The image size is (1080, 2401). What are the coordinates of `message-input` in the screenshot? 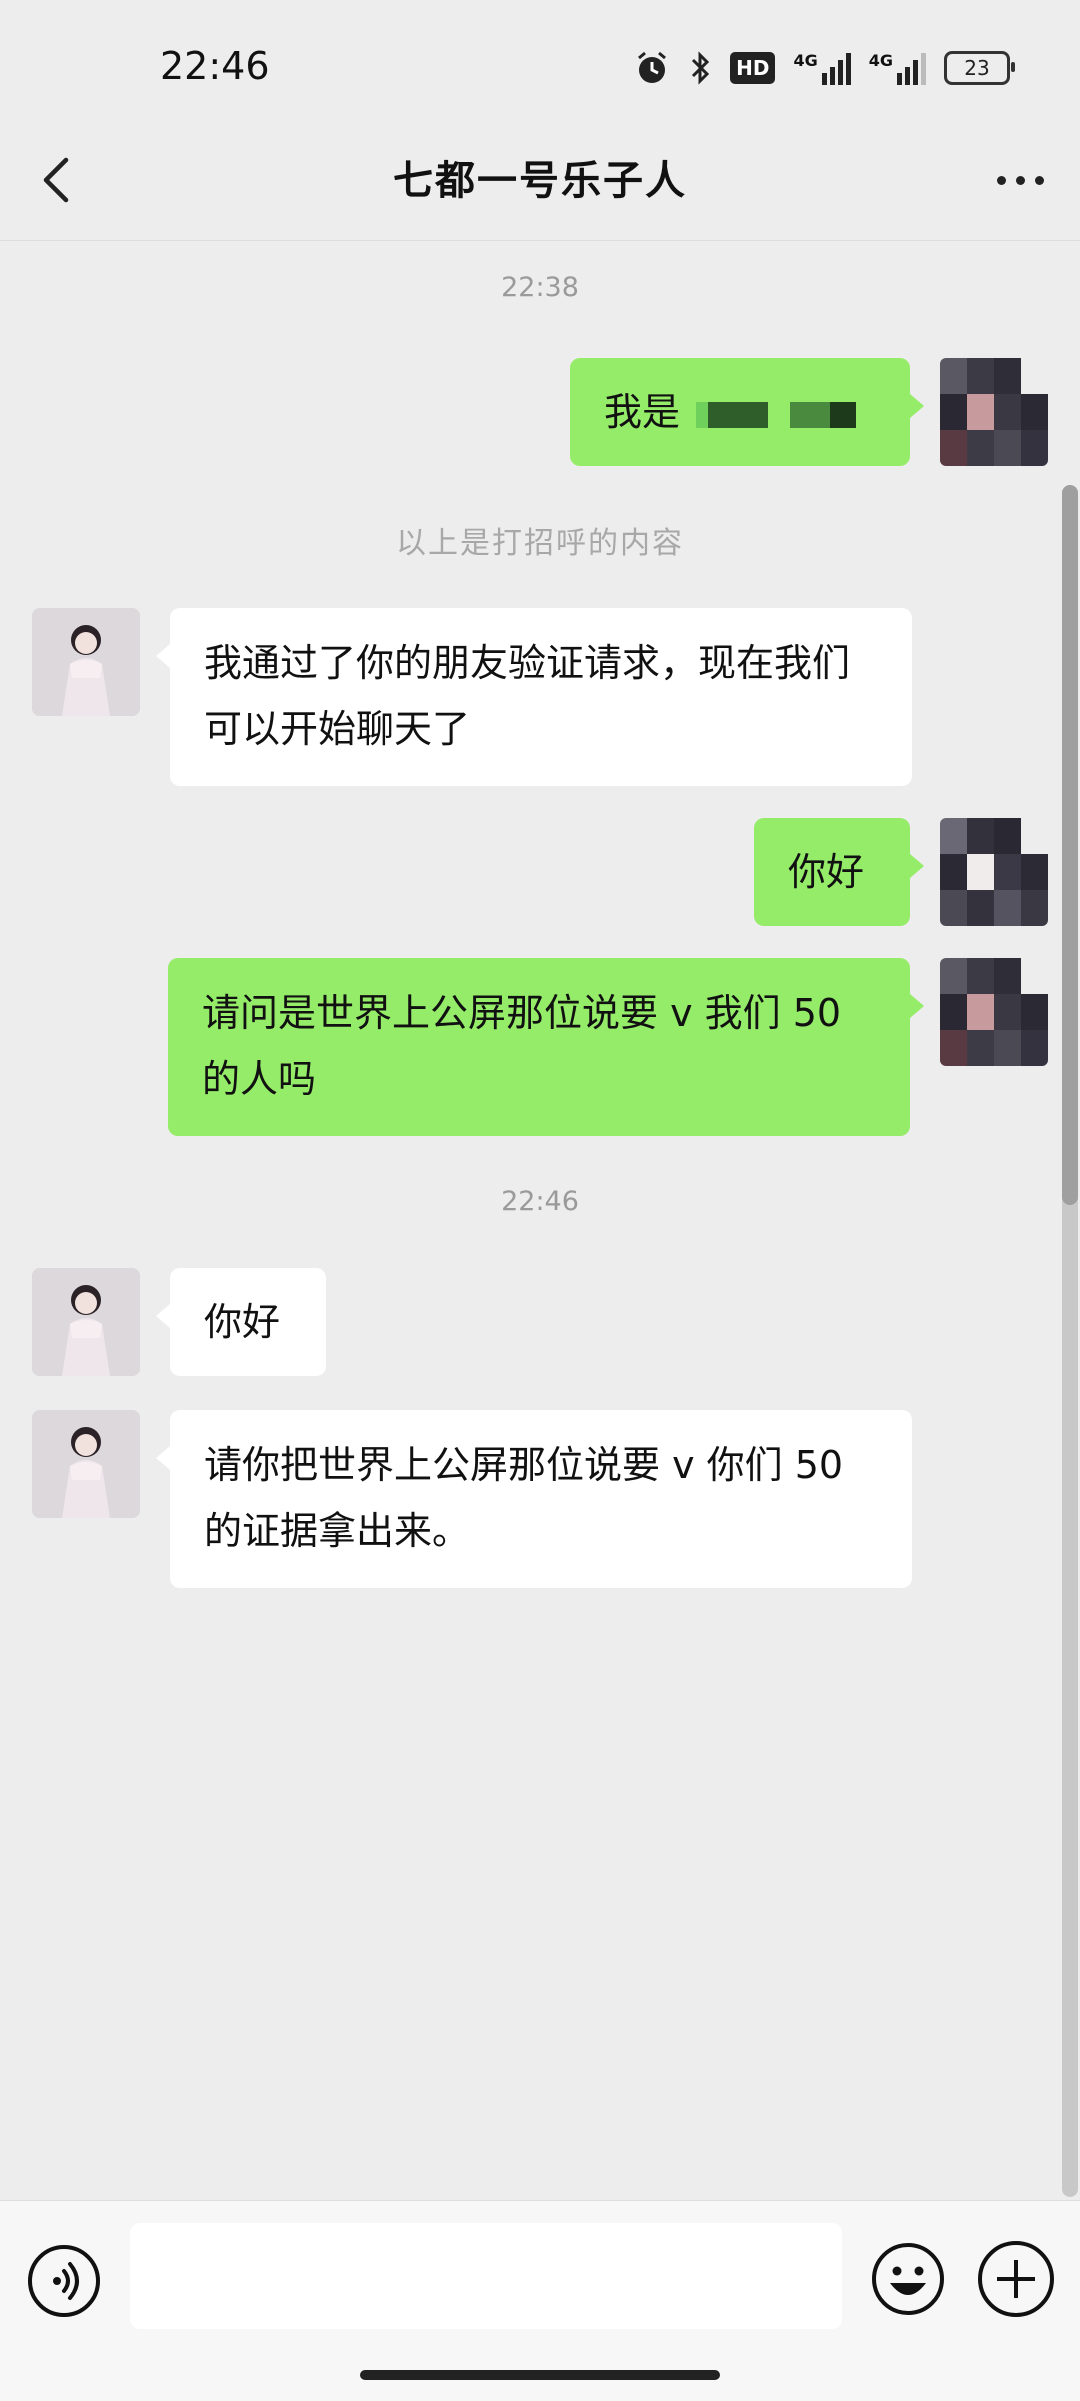 It's located at (486, 2276).